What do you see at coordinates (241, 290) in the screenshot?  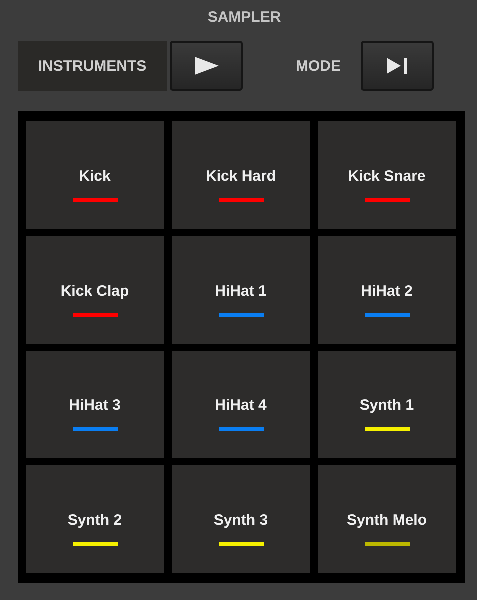 I see `sample-pad: HiHat 1` at bounding box center [241, 290].